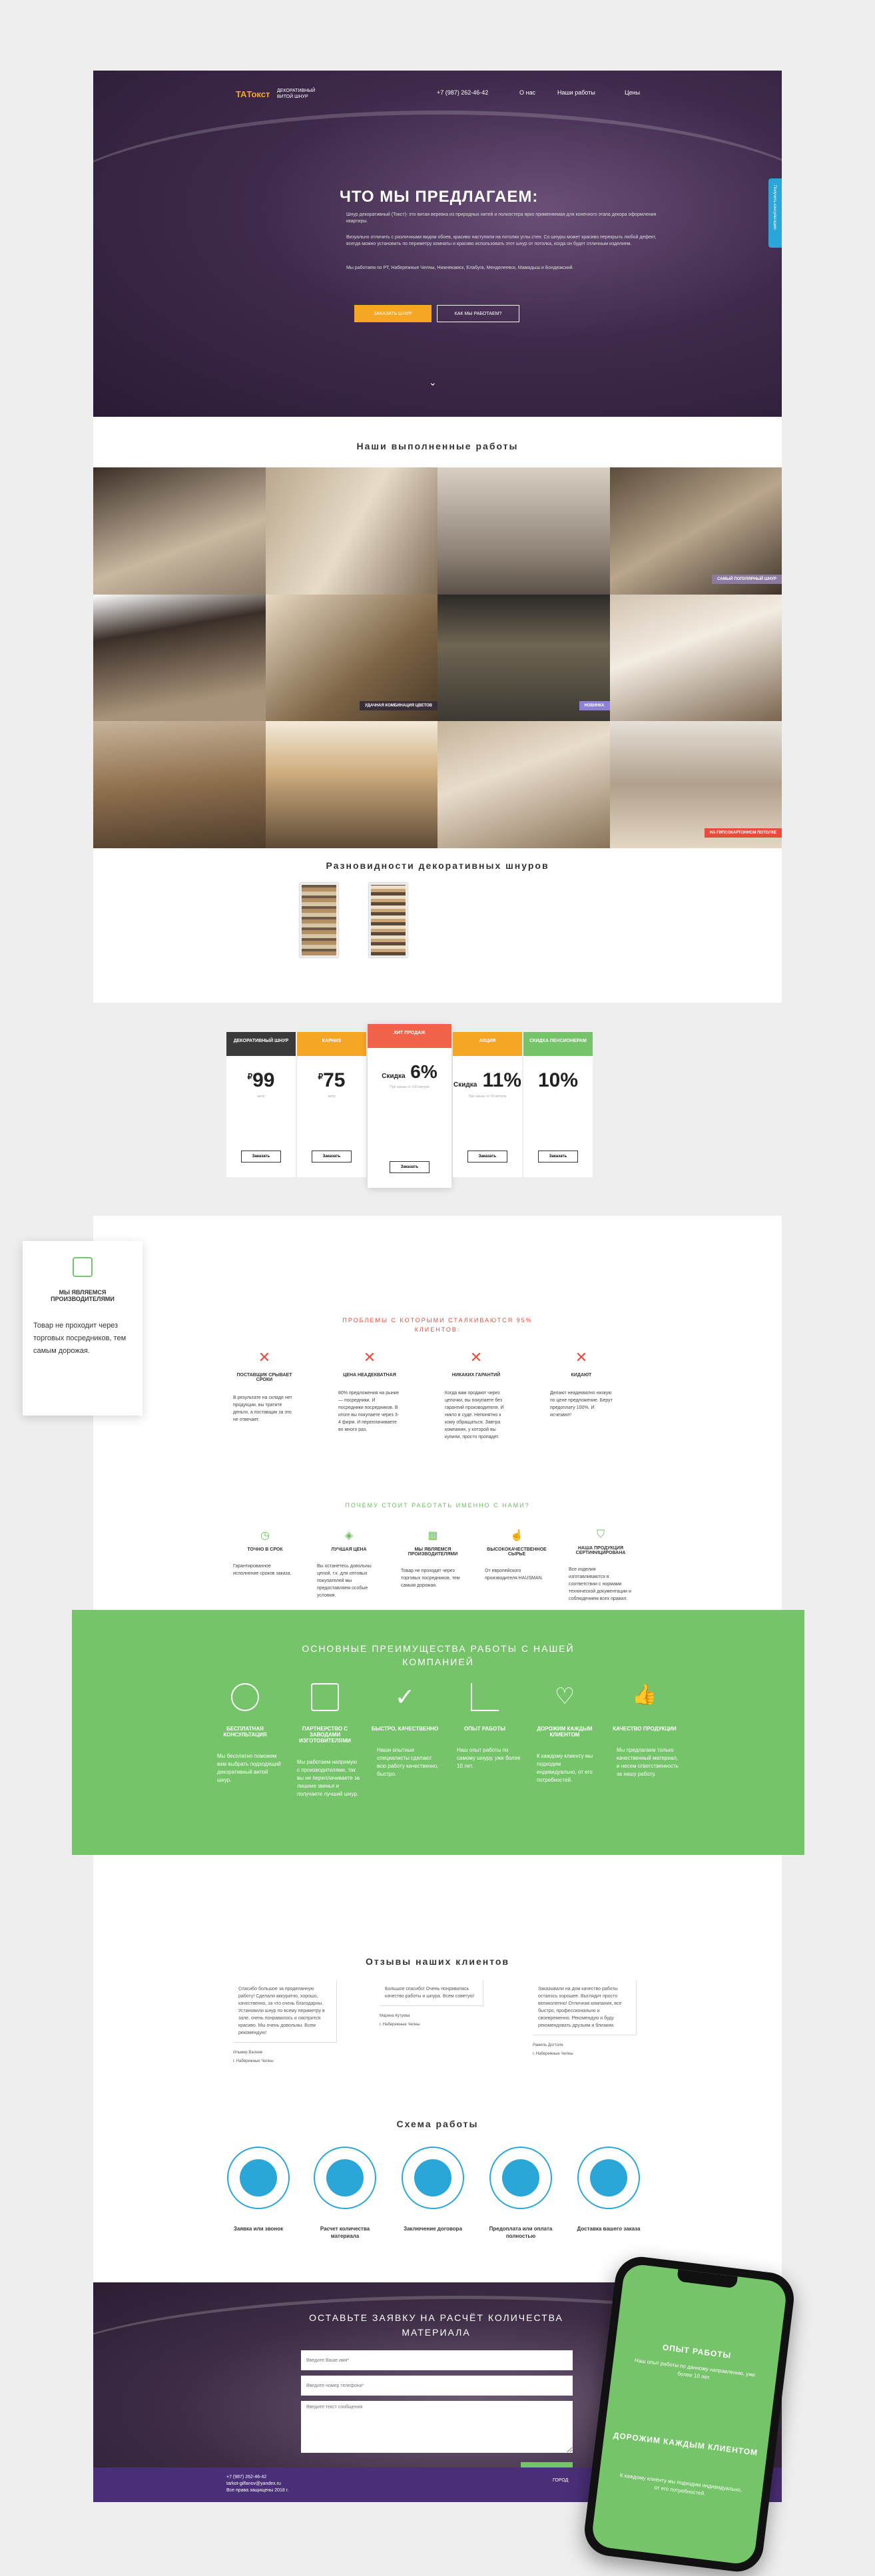  I want to click on logo: TAТокст, so click(253, 94).